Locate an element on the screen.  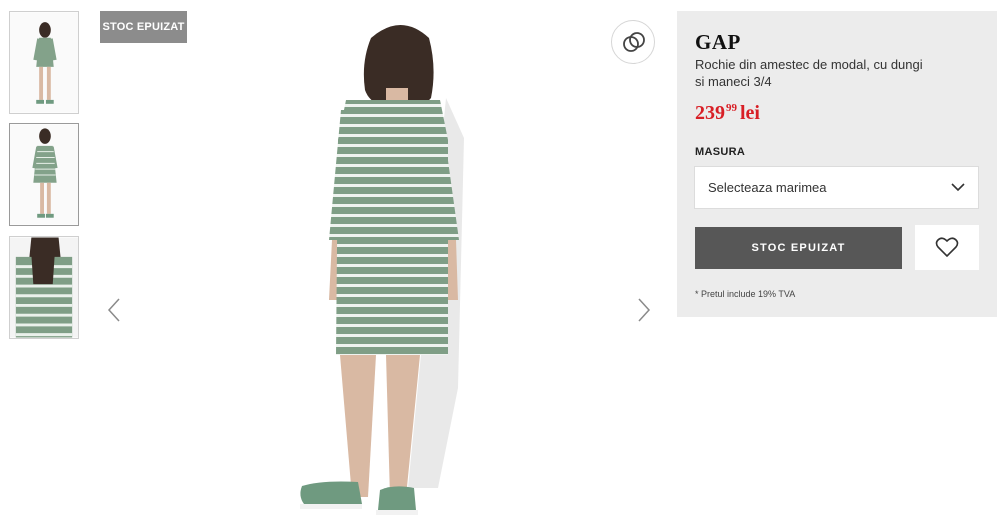
wishlist-button is located at coordinates (947, 247).